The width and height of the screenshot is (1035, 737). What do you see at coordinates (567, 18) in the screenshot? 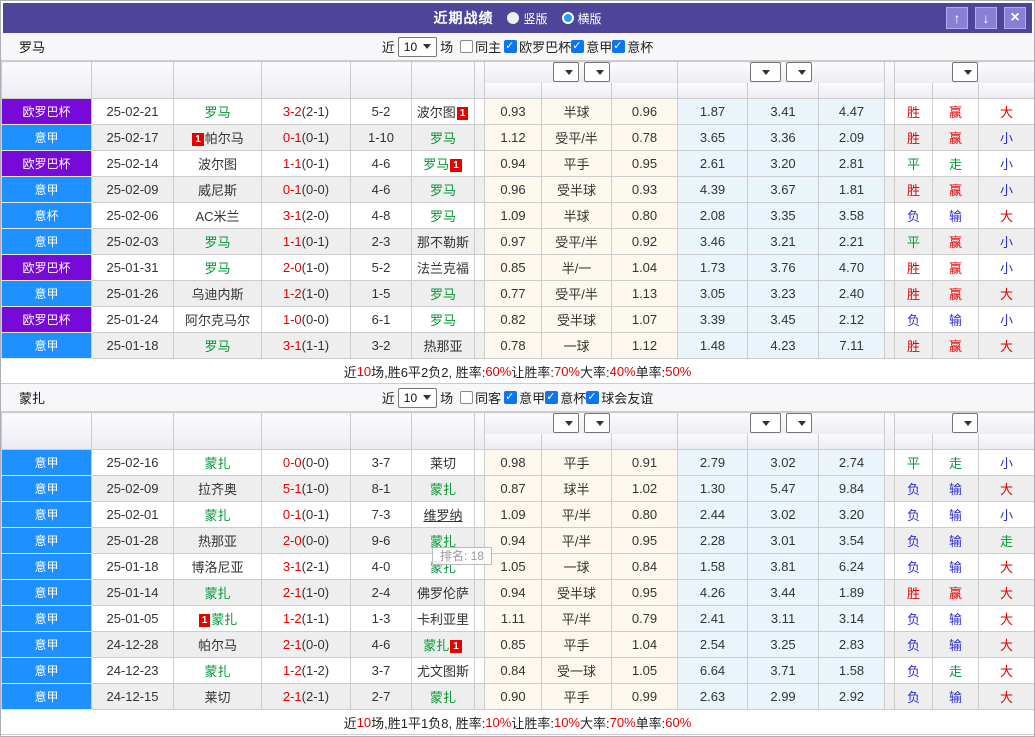
I see `radio-horizontal-icon` at bounding box center [567, 18].